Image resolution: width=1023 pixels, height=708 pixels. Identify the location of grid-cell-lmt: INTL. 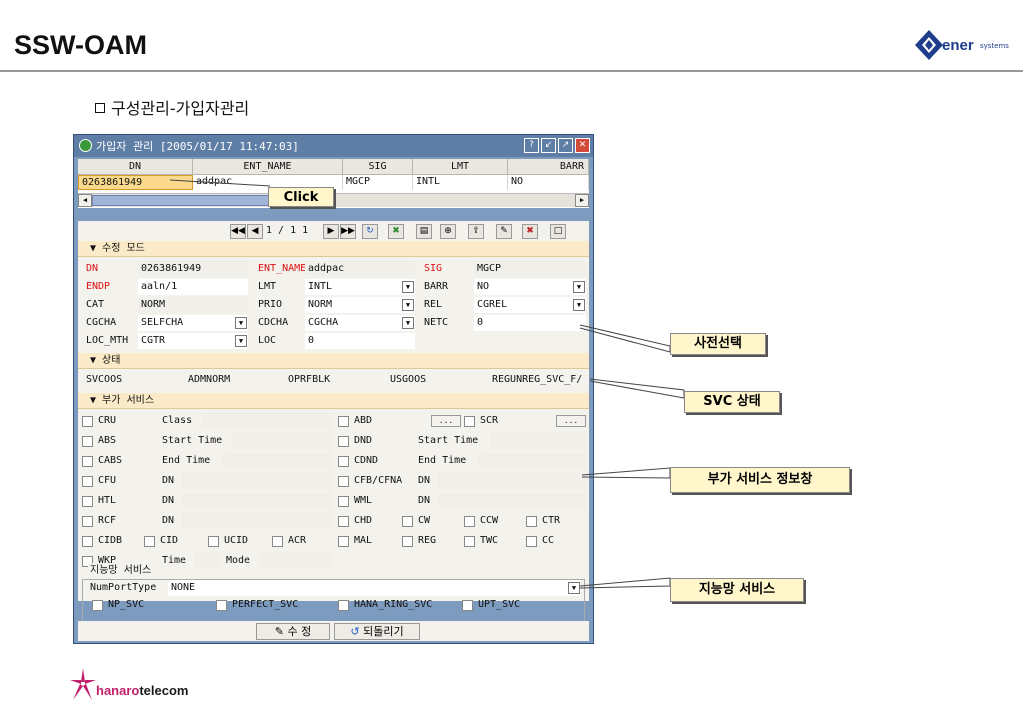
(460, 182).